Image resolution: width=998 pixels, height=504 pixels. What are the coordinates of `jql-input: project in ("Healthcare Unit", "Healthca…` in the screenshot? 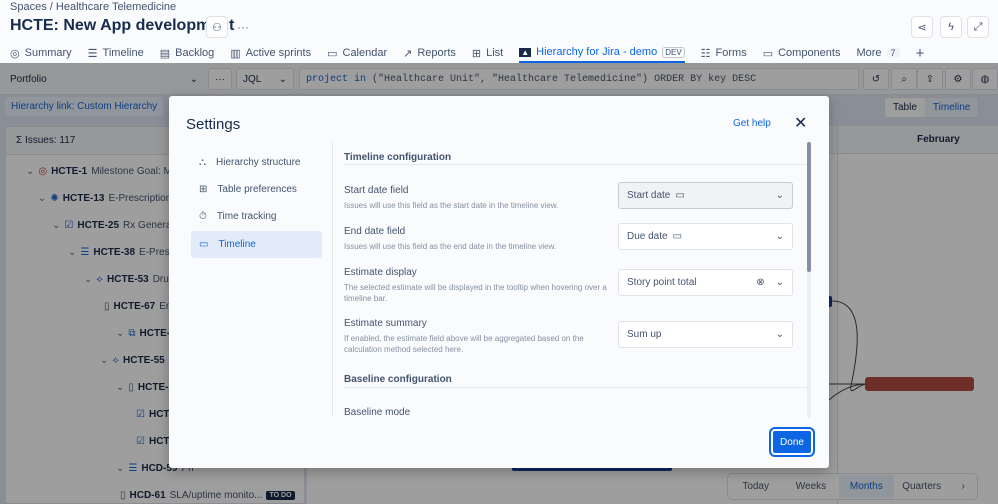 It's located at (579, 79).